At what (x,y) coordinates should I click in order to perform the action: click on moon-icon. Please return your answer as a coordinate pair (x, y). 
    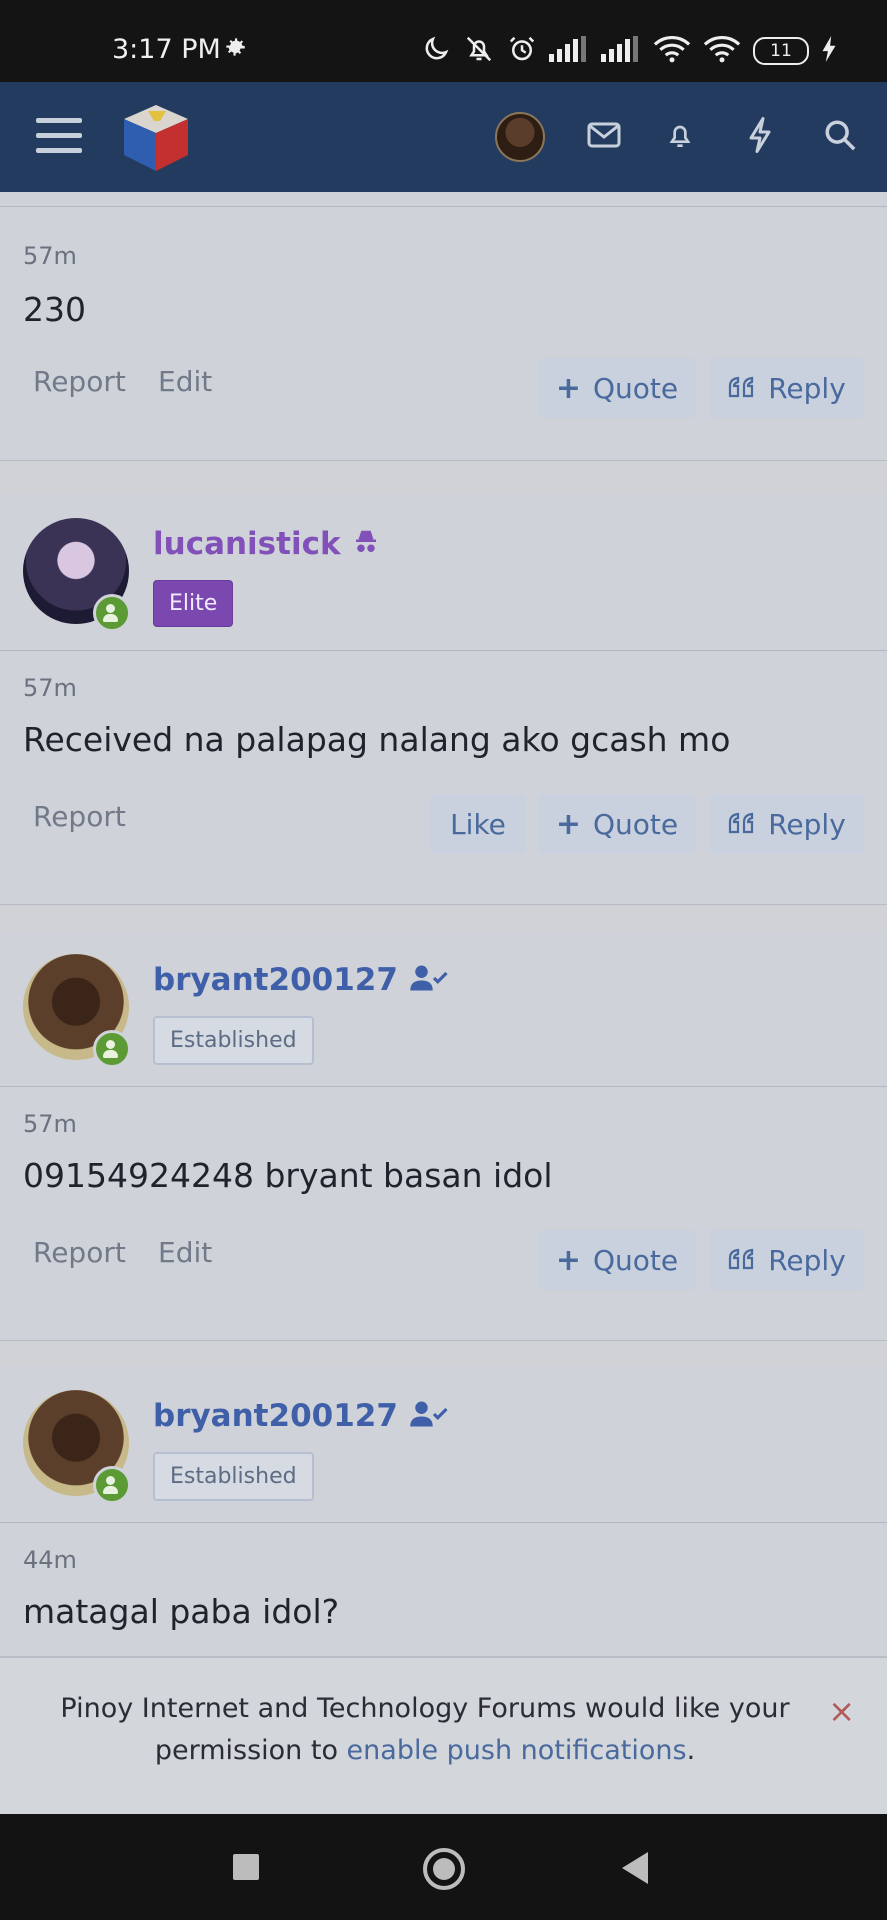
    Looking at the image, I should click on (436, 51).